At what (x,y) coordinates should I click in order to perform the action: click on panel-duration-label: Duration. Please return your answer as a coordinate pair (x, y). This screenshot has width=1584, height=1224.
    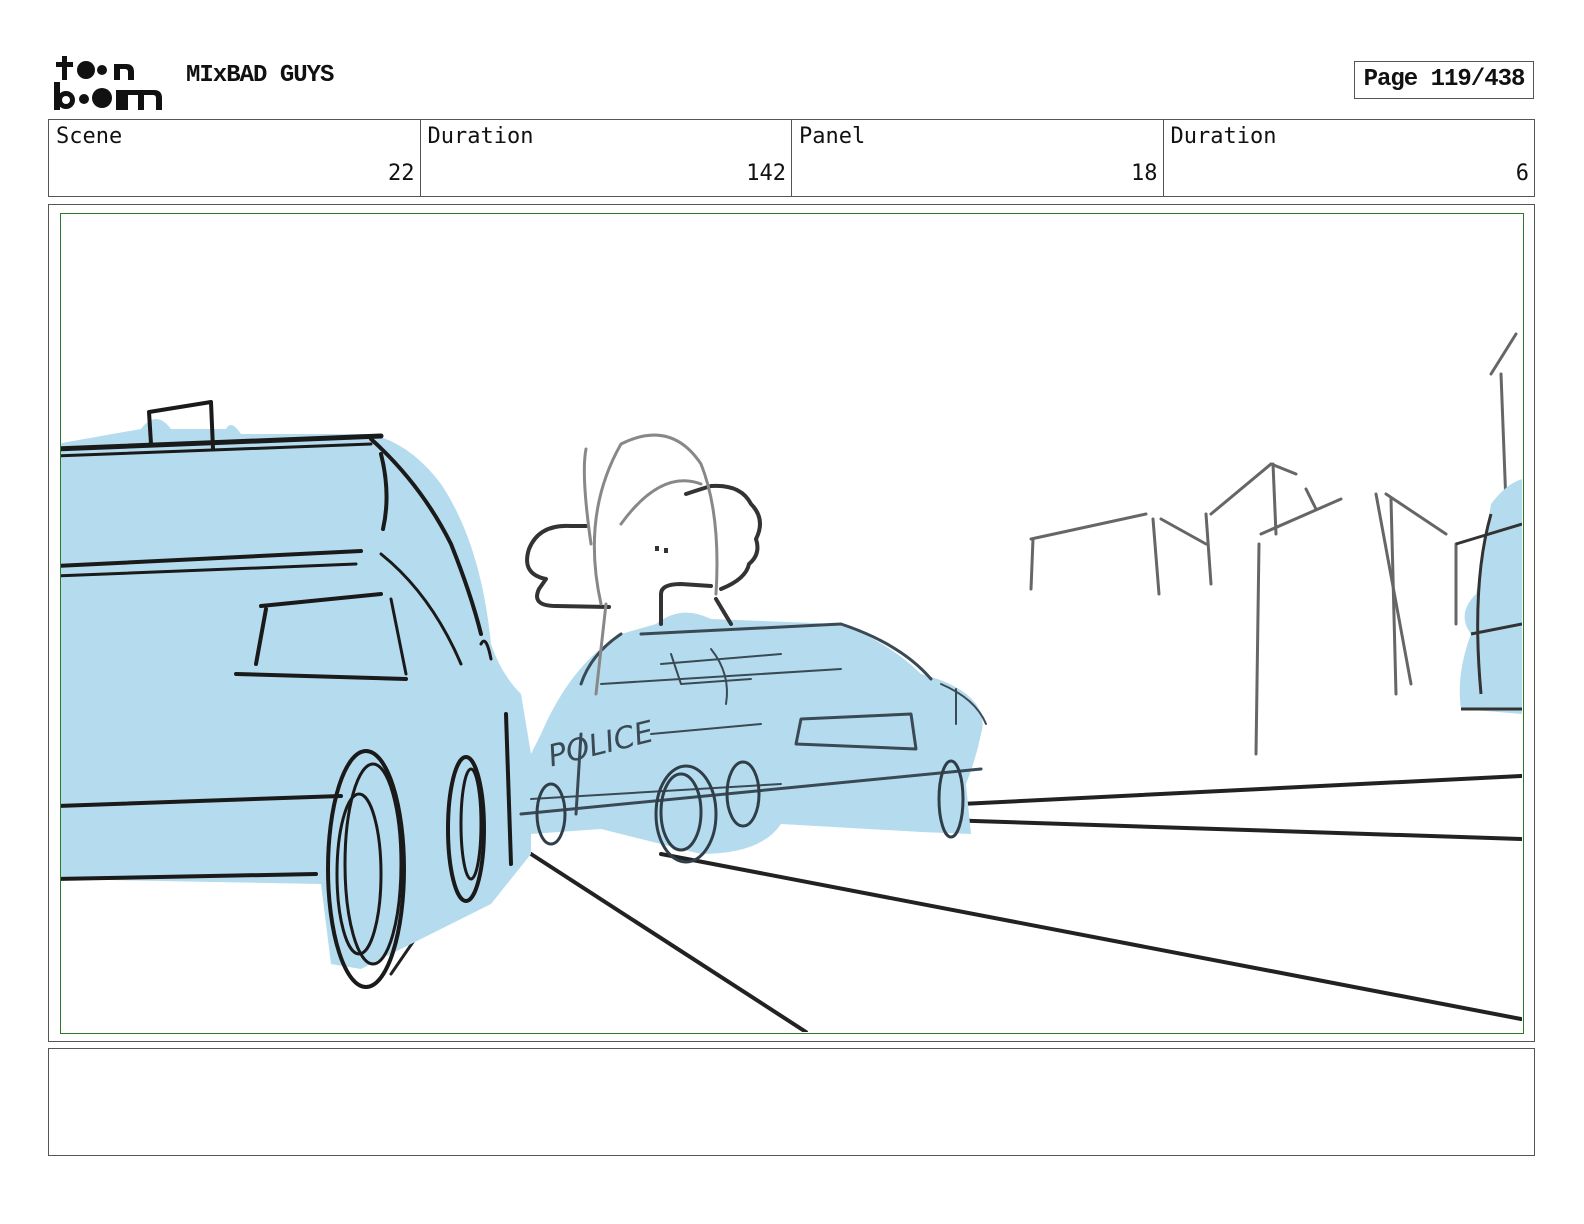
    Looking at the image, I should click on (1223, 136).